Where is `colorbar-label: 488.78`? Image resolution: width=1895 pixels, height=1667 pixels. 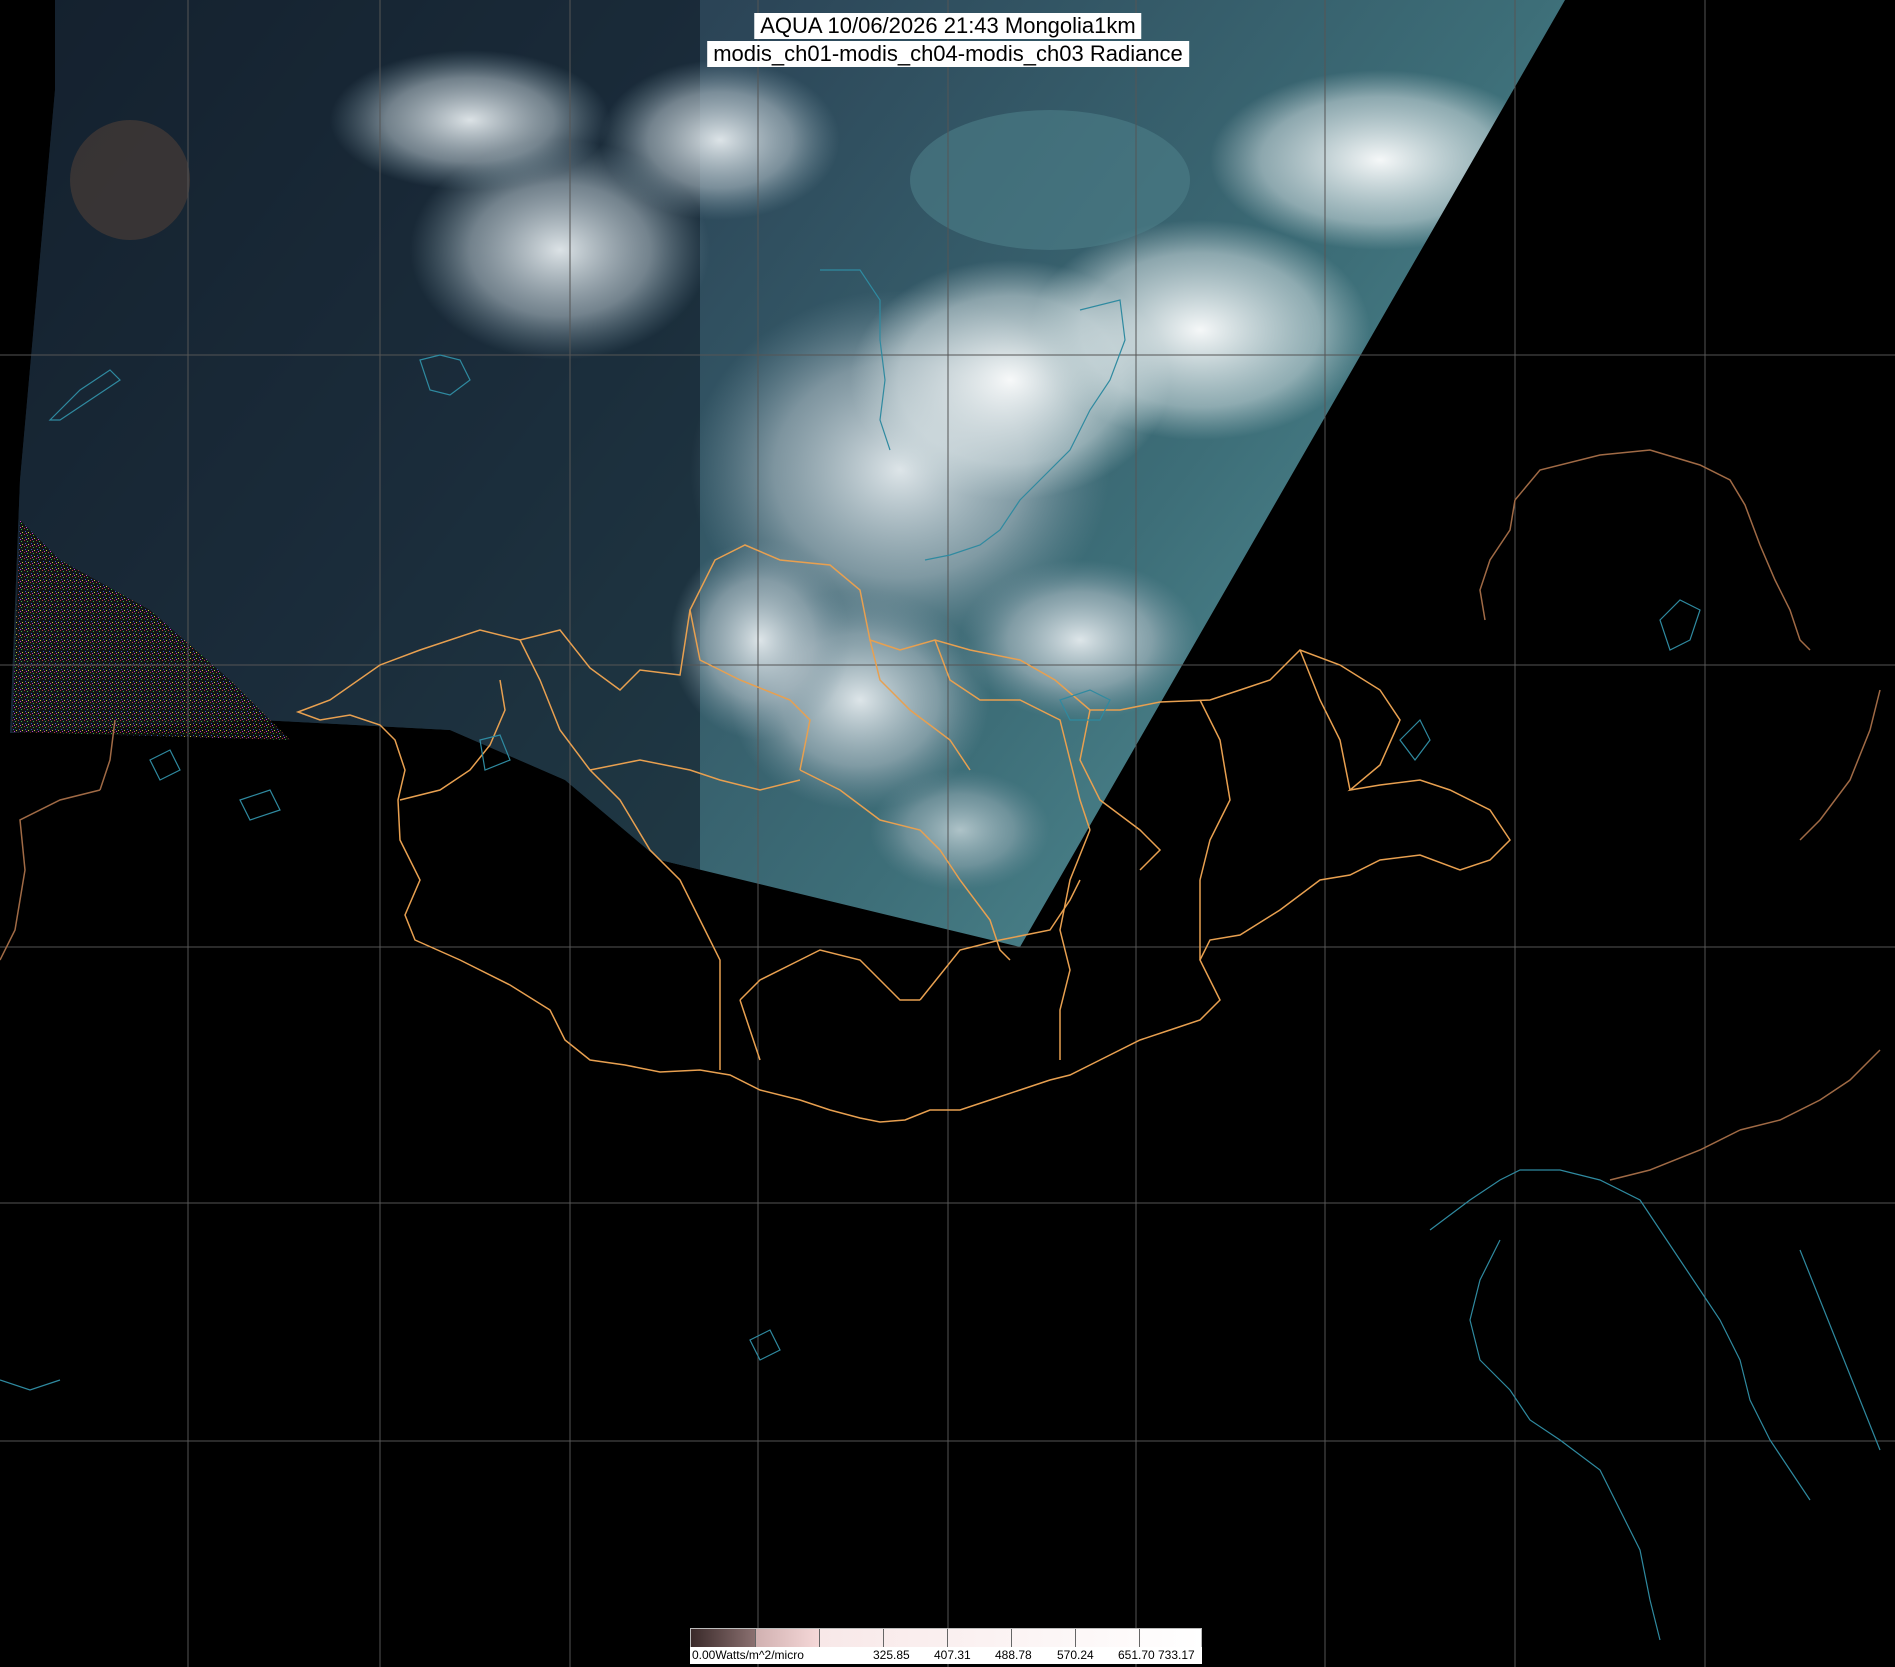
colorbar-label: 488.78 is located at coordinates (1013, 1655).